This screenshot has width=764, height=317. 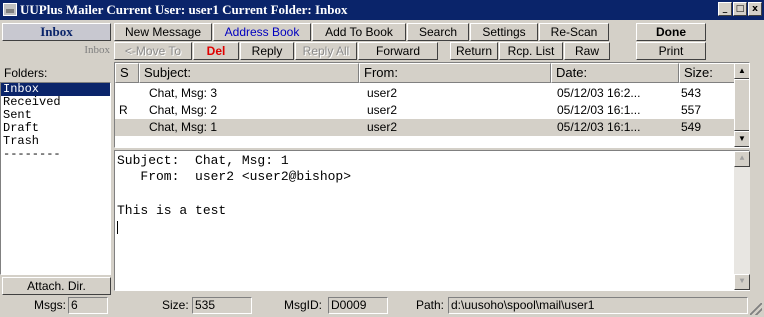 What do you see at coordinates (691, 93) in the screenshot?
I see `message-size: 543` at bounding box center [691, 93].